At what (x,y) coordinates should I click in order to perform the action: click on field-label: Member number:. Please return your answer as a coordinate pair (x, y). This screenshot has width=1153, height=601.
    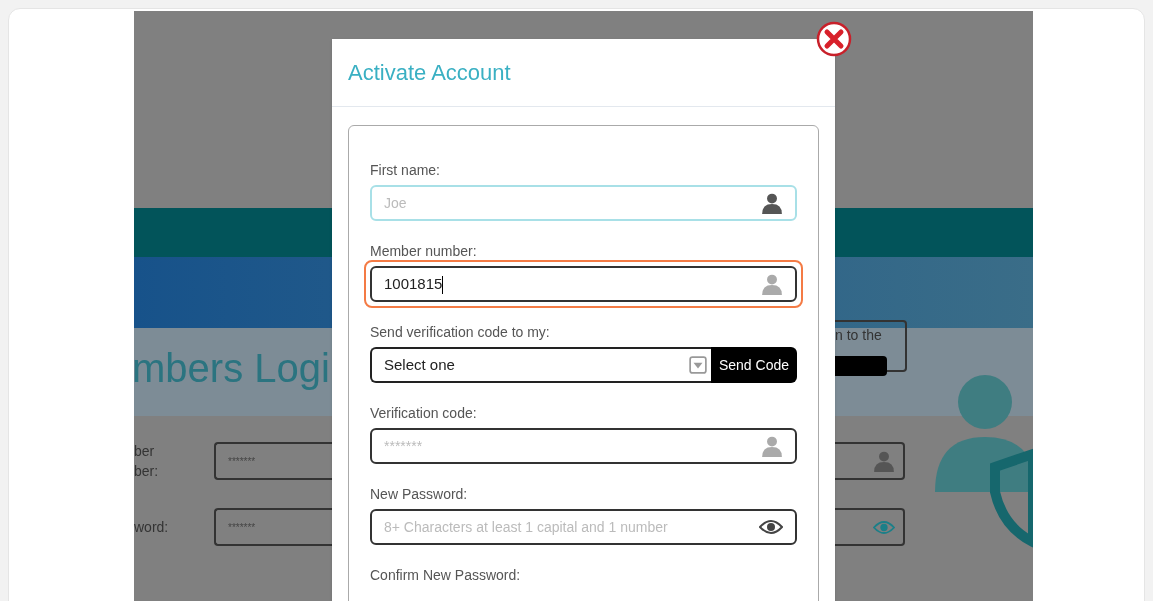
    Looking at the image, I should click on (424, 251).